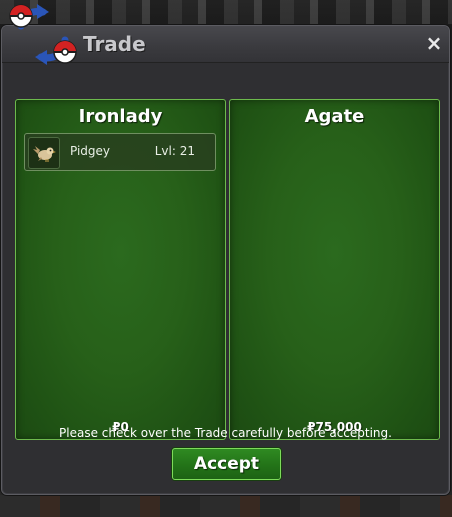  What do you see at coordinates (226, 464) in the screenshot?
I see `accept-button: Accept` at bounding box center [226, 464].